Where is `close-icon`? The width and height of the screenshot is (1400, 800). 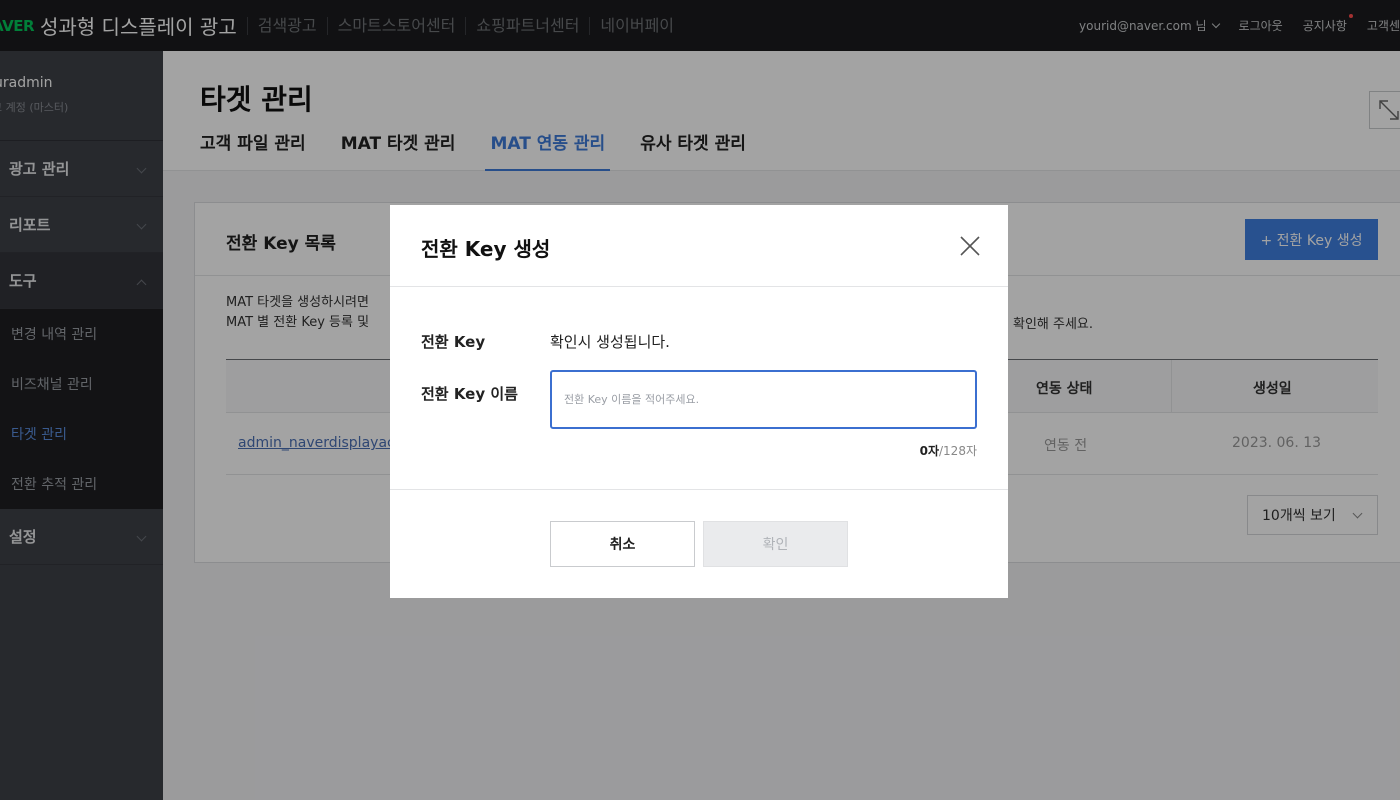 close-icon is located at coordinates (970, 246).